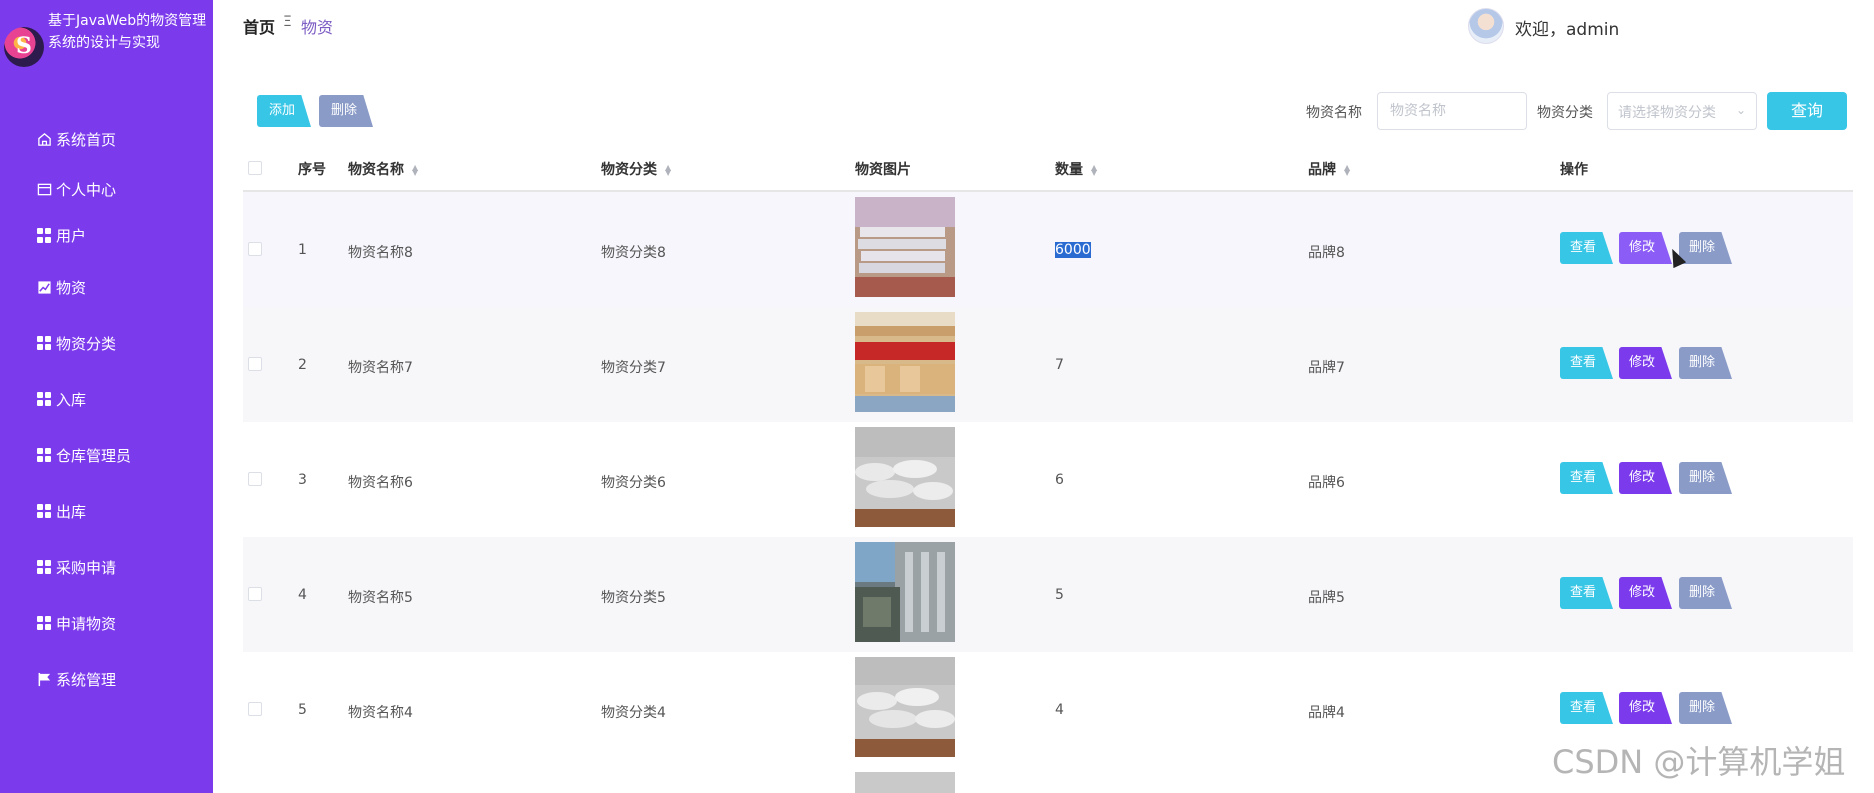  Describe the element at coordinates (636, 169) in the screenshot. I see `header-category: 物资分类 ▲ ▼` at that location.